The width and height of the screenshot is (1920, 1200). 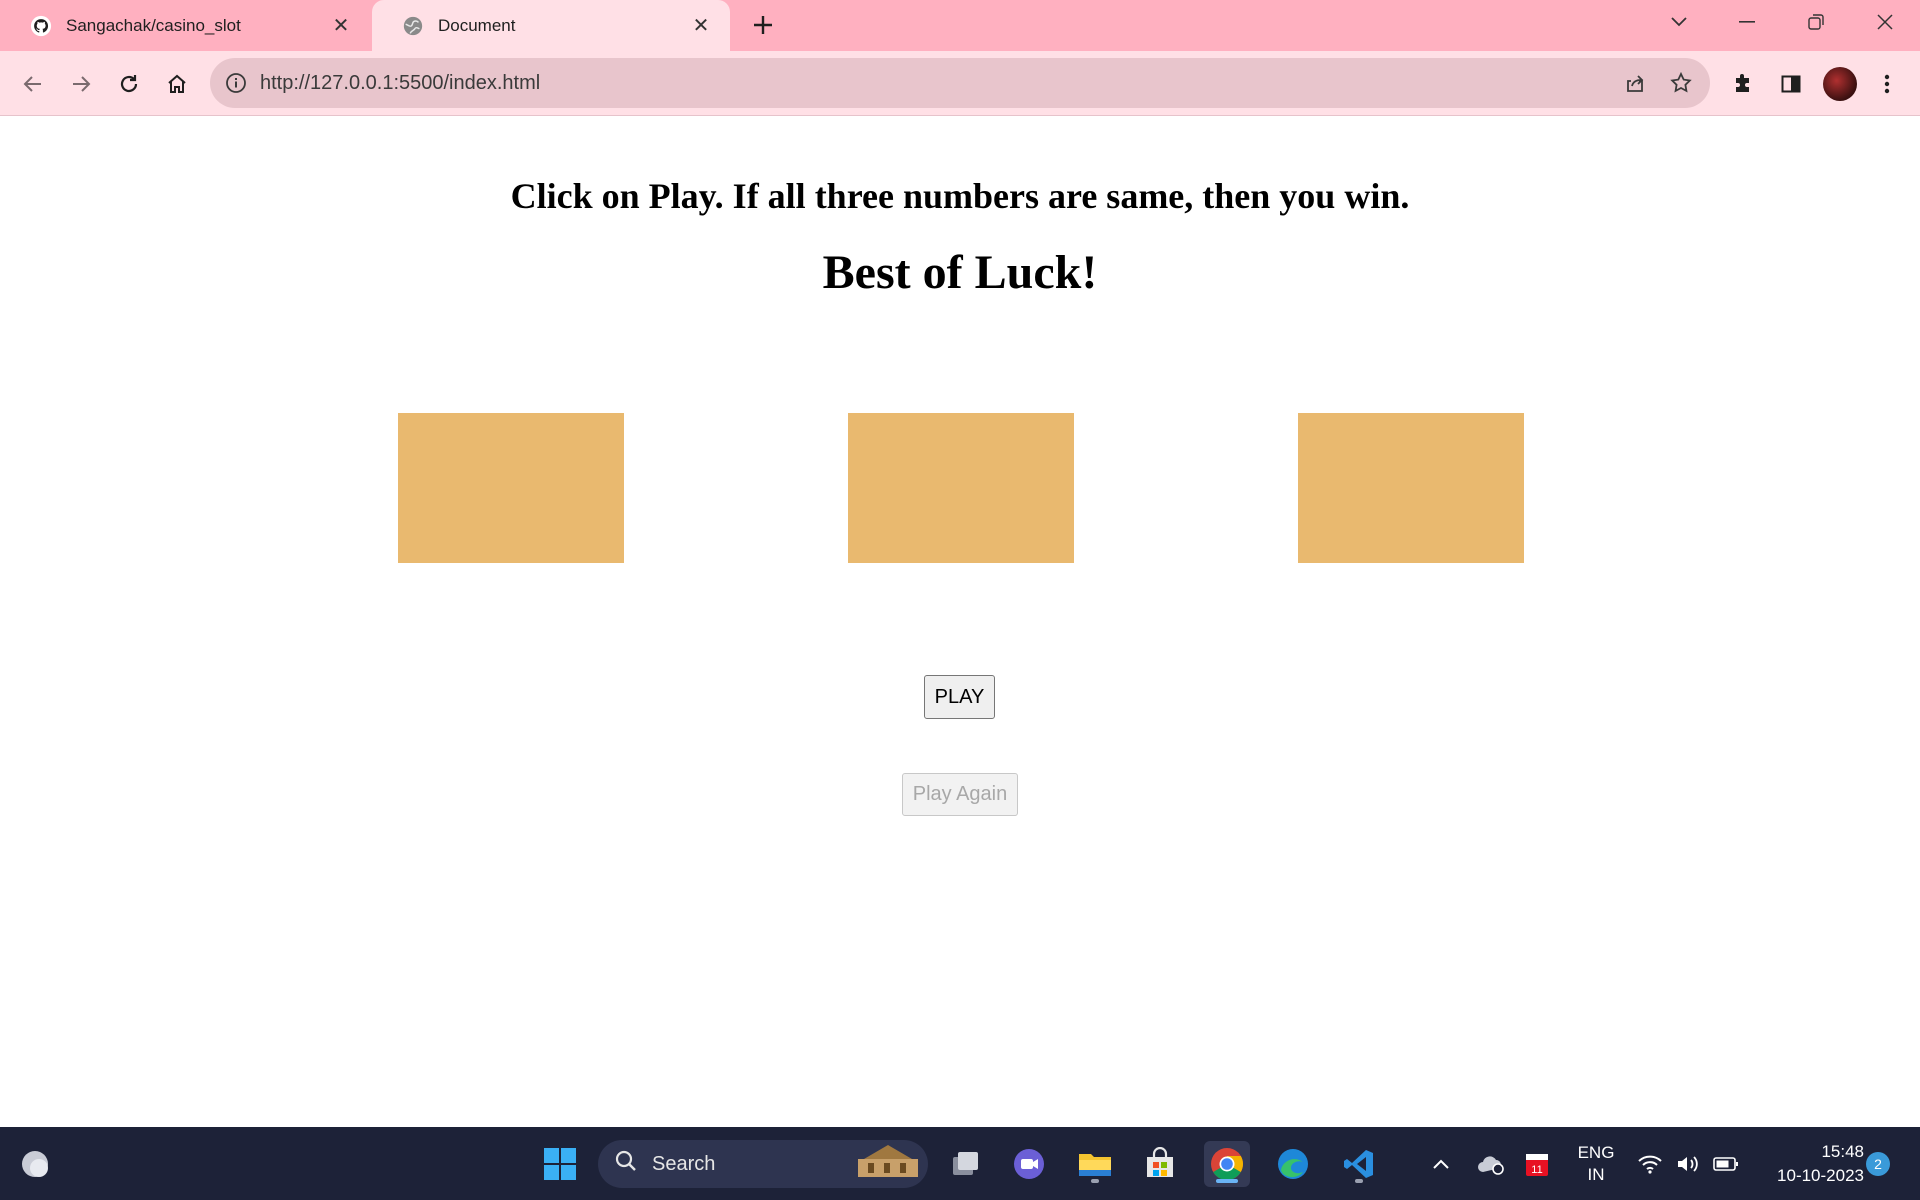 What do you see at coordinates (1791, 84) in the screenshot?
I see `side-panel-icon` at bounding box center [1791, 84].